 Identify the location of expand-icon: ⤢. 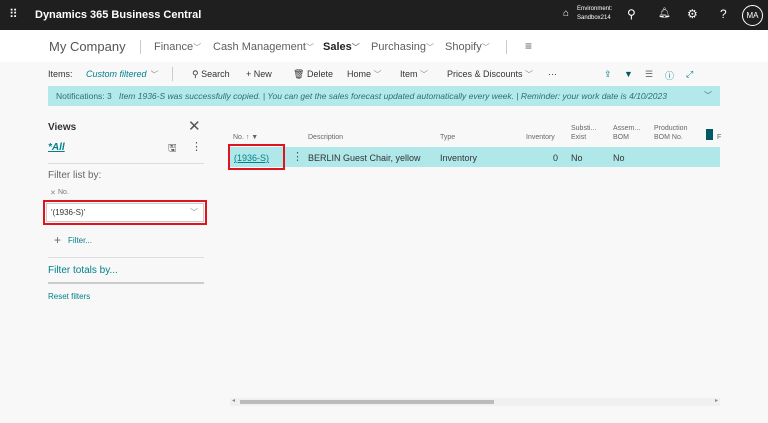
(689, 74).